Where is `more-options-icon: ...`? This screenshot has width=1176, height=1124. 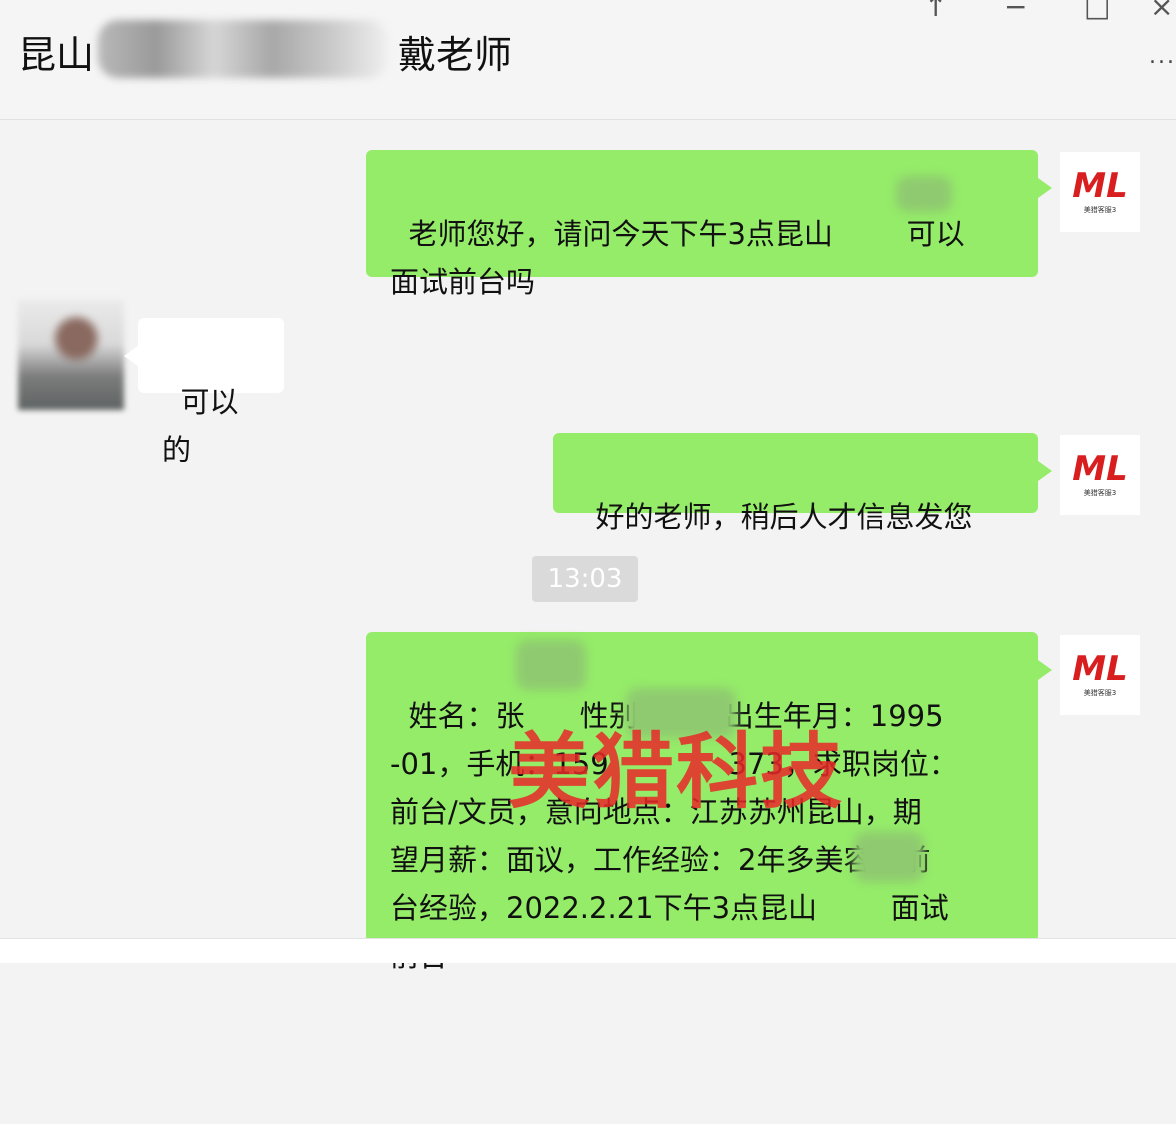
more-options-icon: ... is located at coordinates (1162, 56).